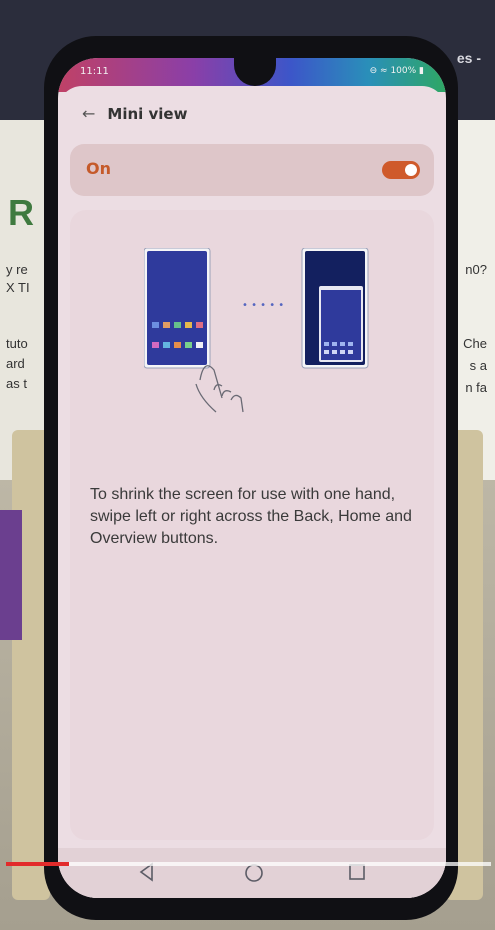 This screenshot has width=495, height=930. Describe the element at coordinates (411, 170) in the screenshot. I see `switch-knob` at that location.